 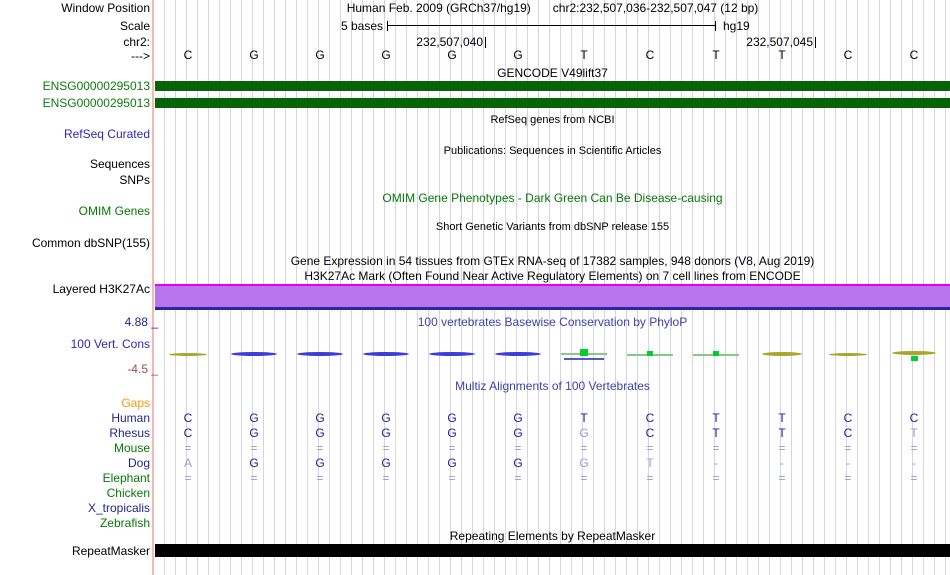 I want to click on chrom-label: chr2:, so click(x=136, y=42).